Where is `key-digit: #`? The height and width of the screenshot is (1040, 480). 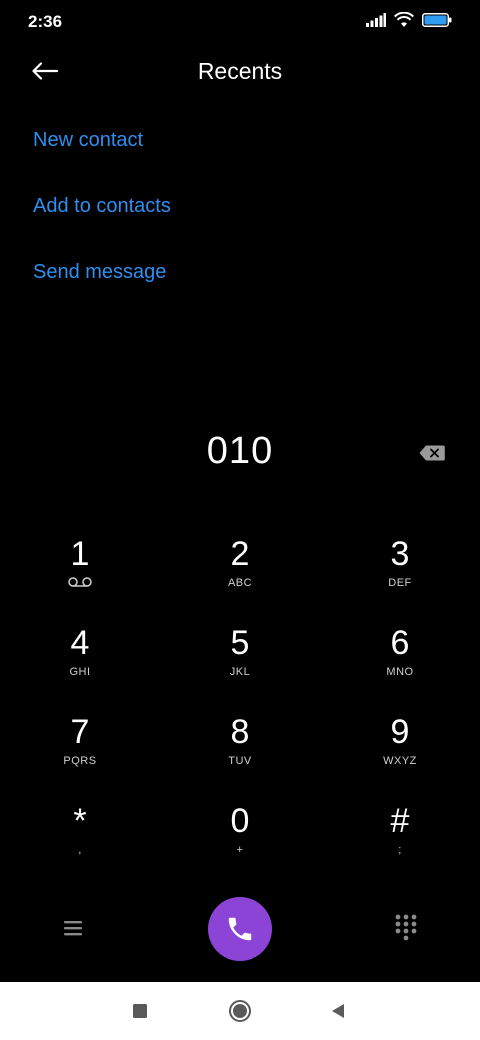
key-digit: # is located at coordinates (400, 821).